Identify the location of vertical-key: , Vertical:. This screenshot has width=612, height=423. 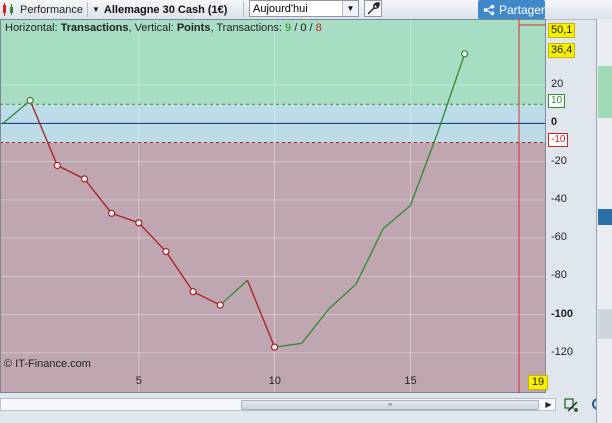
(151, 28).